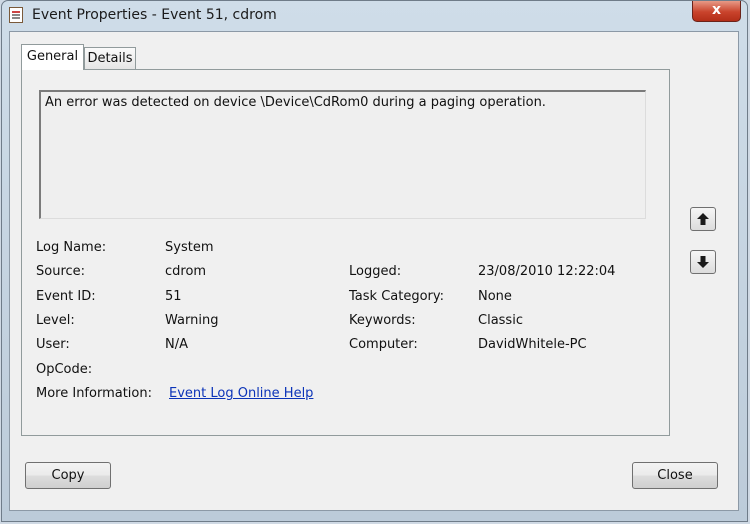 Image resolution: width=750 pixels, height=524 pixels. Describe the element at coordinates (52, 57) in the screenshot. I see `tab-general: General` at that location.